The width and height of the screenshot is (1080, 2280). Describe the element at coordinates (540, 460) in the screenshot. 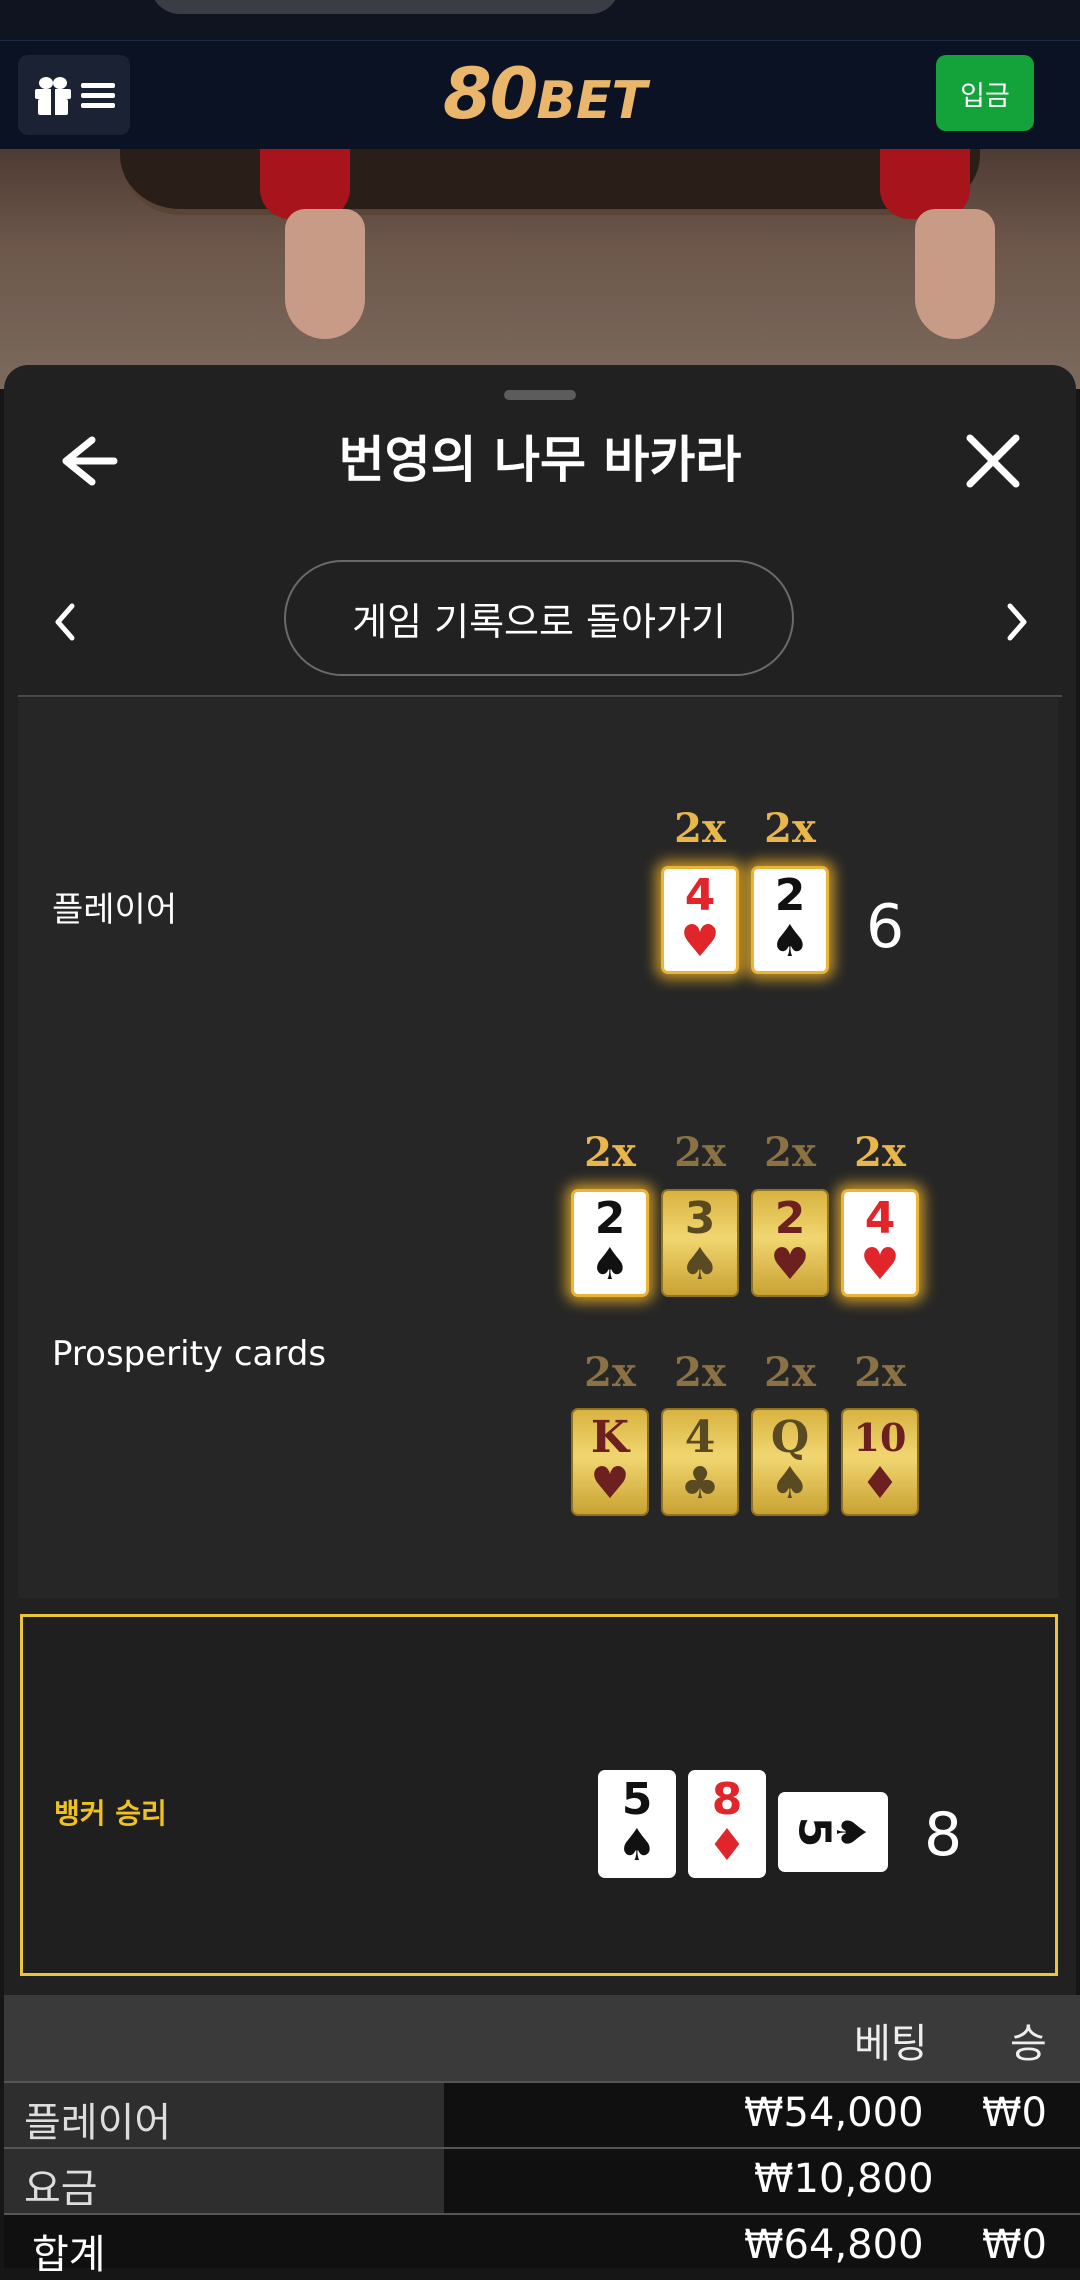

I see `page-title: 번영의 나무 바카라` at that location.